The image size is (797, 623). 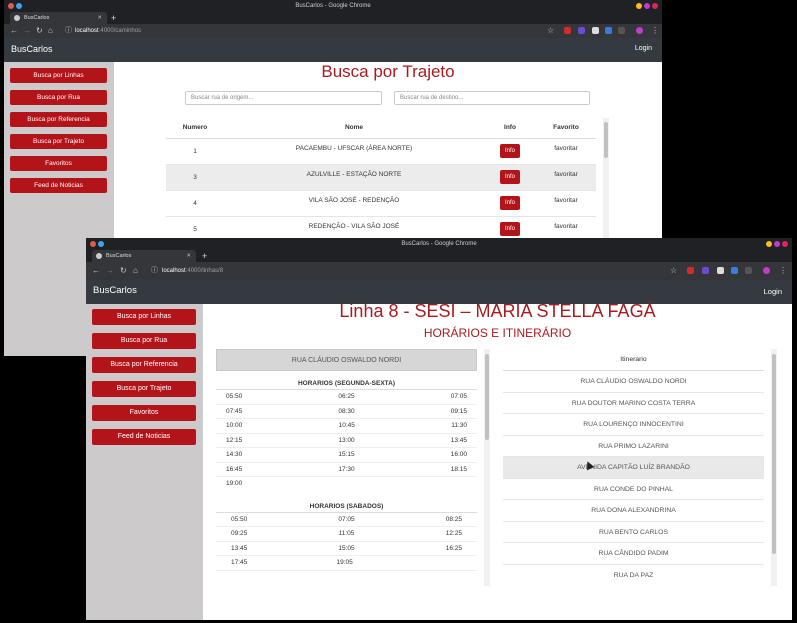 What do you see at coordinates (633, 382) in the screenshot?
I see `list-item: RUA CLÁUDIO OSWALDO NORDI` at bounding box center [633, 382].